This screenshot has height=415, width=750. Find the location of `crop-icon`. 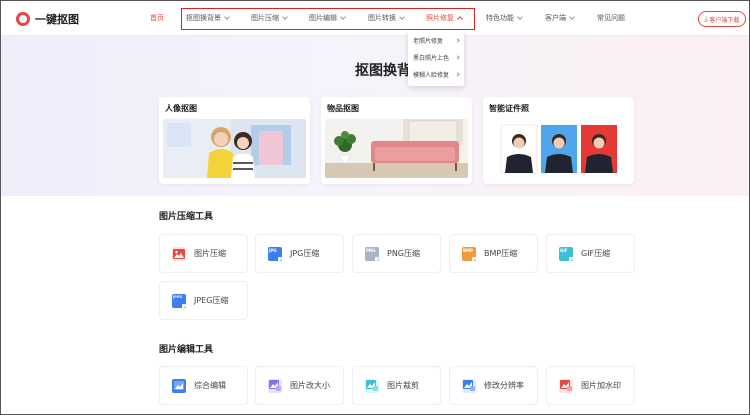

crop-icon is located at coordinates (372, 385).